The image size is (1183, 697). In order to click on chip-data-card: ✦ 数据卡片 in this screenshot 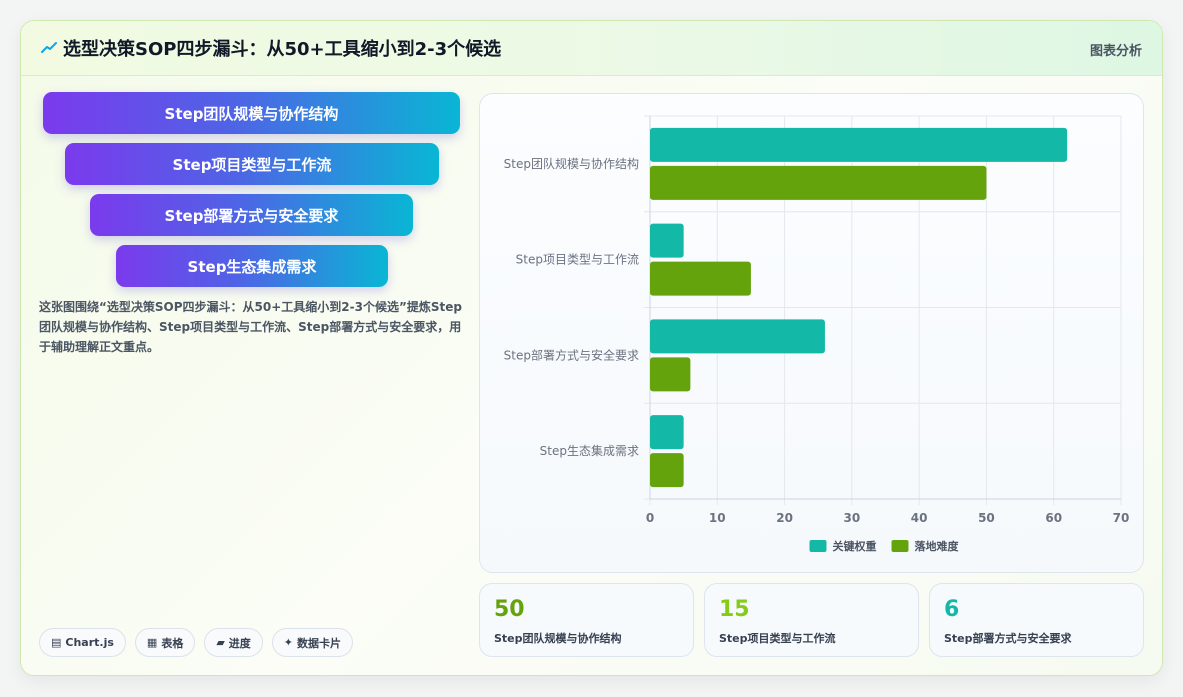, I will do `click(312, 642)`.